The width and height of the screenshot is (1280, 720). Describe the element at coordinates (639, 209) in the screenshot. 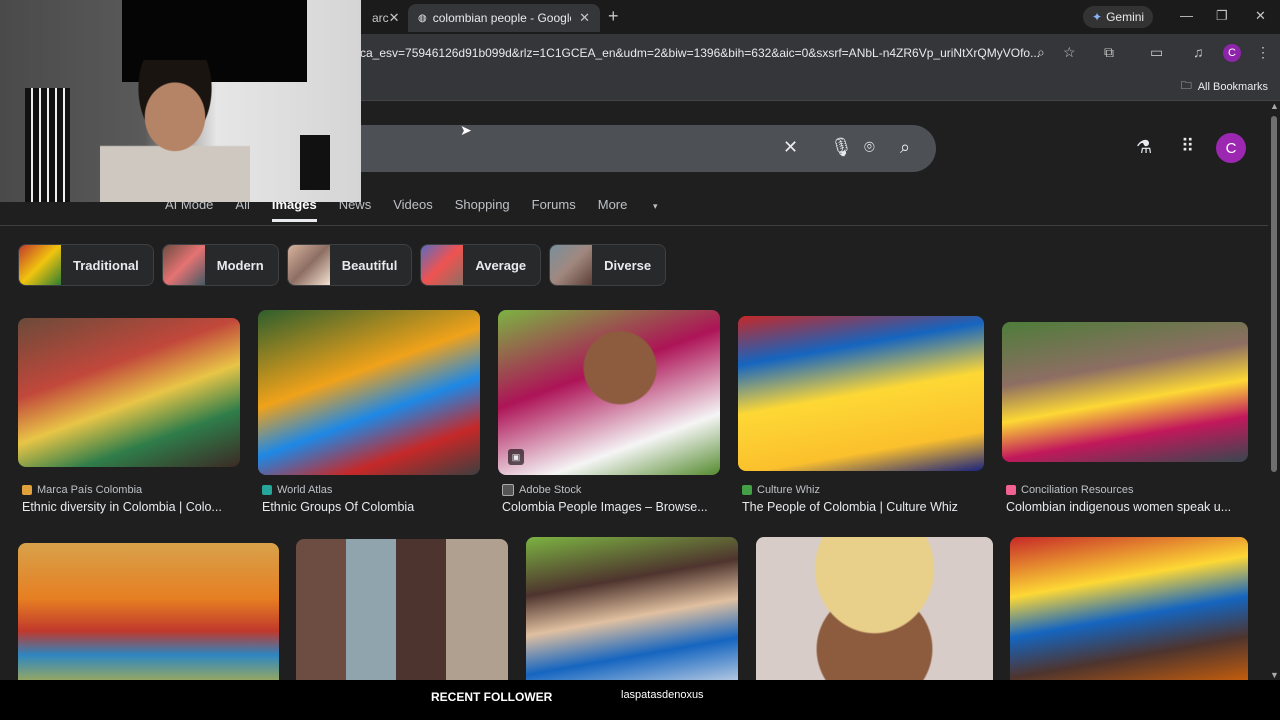

I see `tab-more: More ▾` at that location.